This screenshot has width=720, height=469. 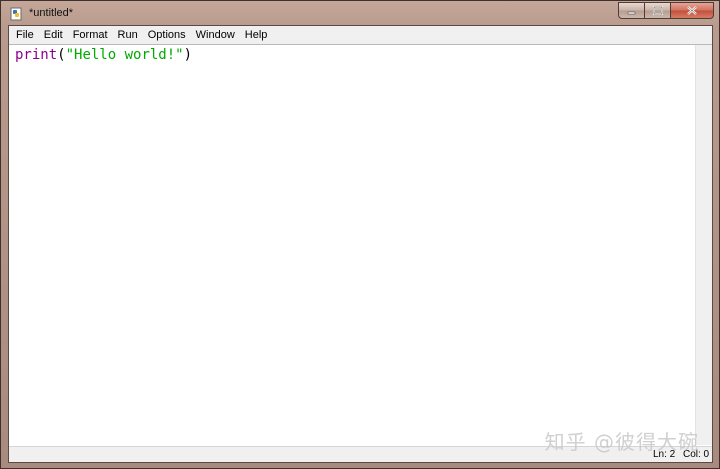 I want to click on menu-file: File, so click(x=24, y=35).